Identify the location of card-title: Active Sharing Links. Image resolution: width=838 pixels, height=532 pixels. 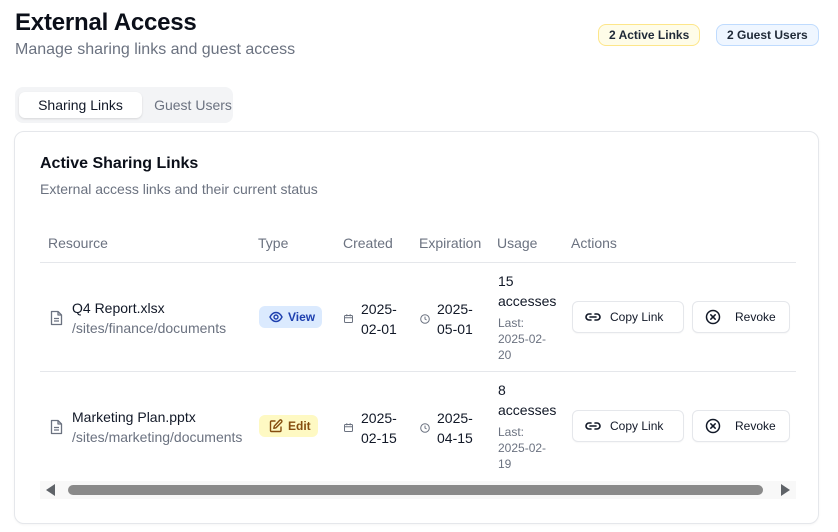
(119, 163).